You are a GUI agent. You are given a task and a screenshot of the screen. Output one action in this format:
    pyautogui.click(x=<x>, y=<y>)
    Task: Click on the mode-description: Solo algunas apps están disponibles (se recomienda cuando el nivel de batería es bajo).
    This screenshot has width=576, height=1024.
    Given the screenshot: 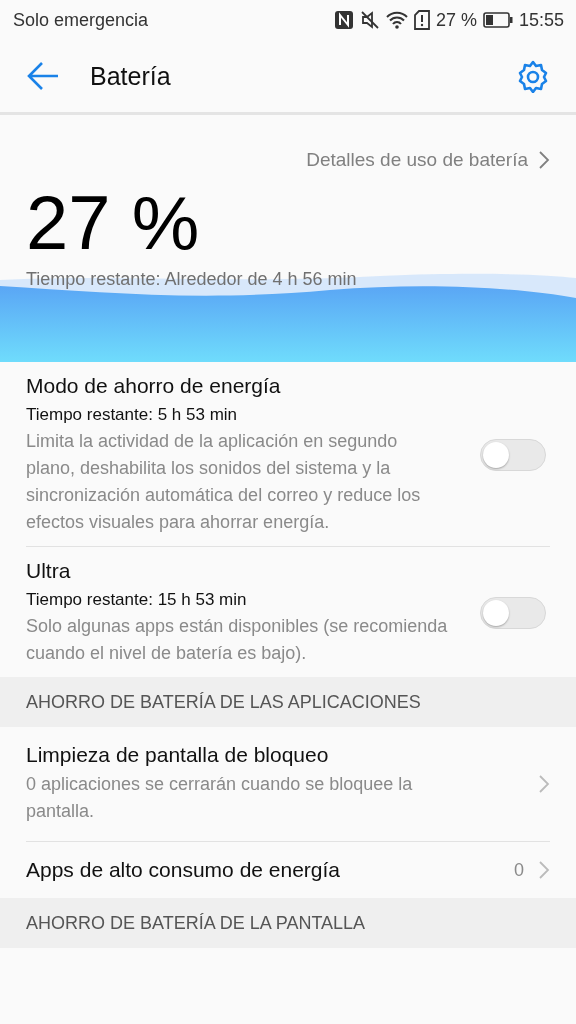 What is the action you would take?
    pyautogui.click(x=237, y=640)
    